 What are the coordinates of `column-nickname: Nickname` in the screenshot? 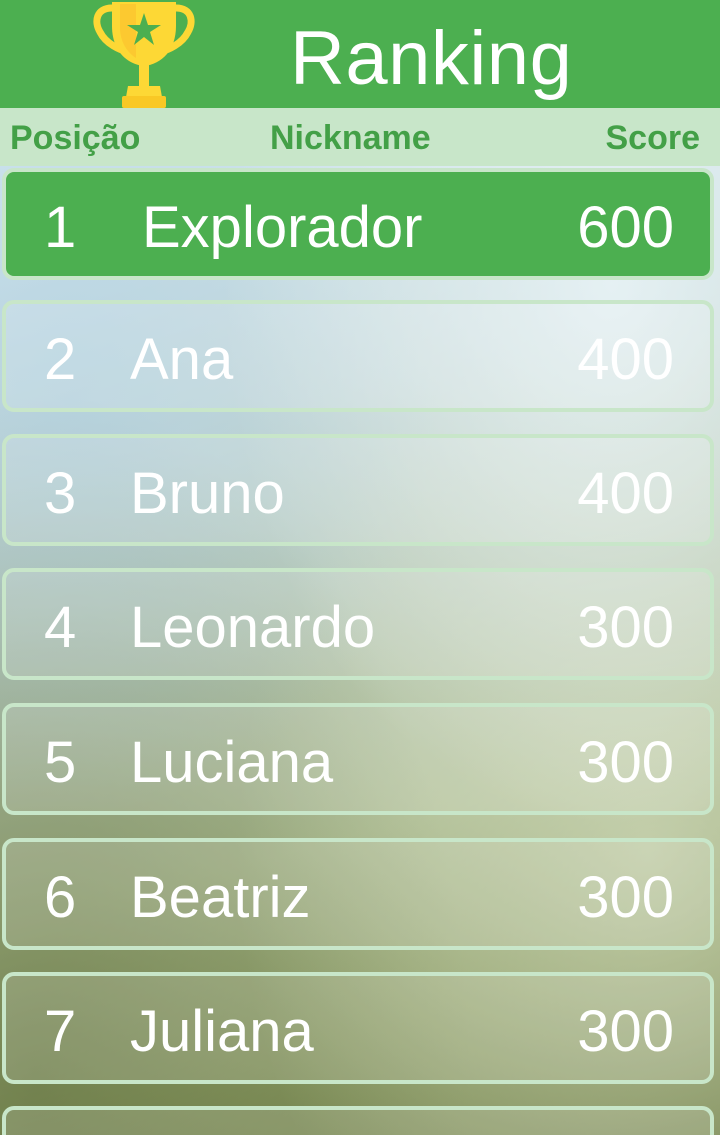 It's located at (350, 138).